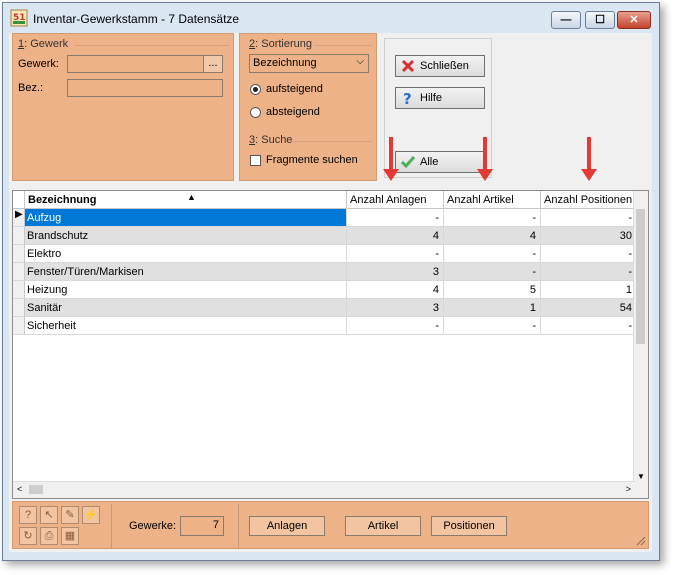 The width and height of the screenshot is (674, 575). I want to click on absteigend-label: absteigend, so click(293, 112).